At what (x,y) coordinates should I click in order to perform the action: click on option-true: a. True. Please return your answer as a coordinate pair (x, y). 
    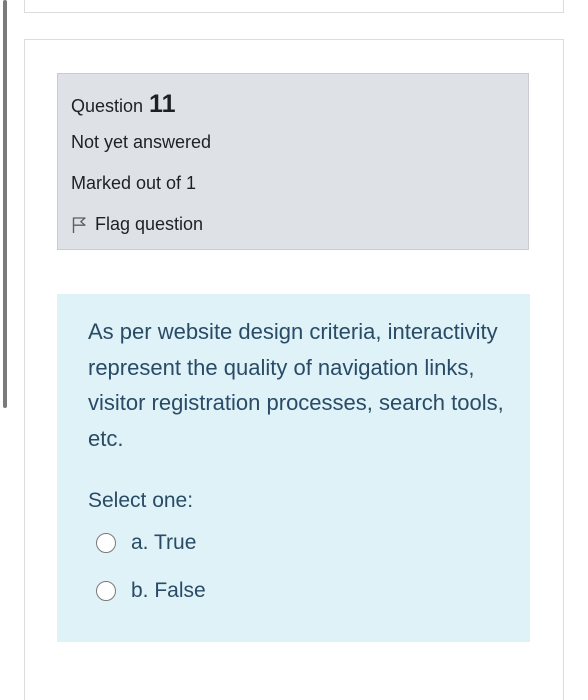
    Looking at the image, I should click on (146, 543).